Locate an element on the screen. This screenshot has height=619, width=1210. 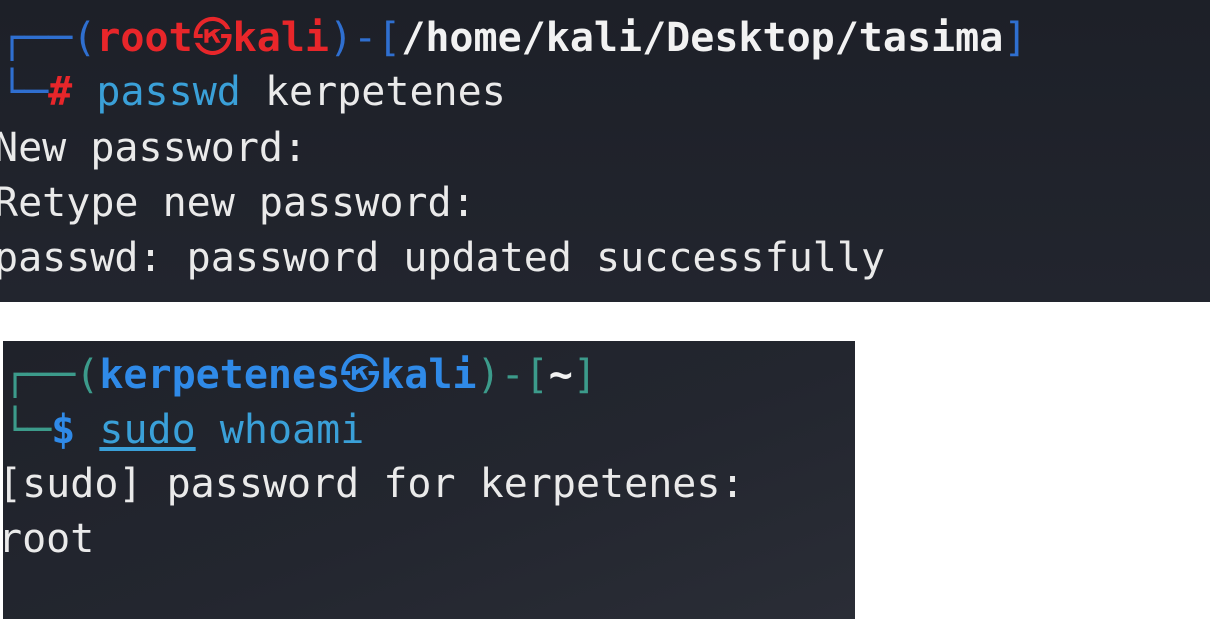
prompt-line-command: └─$ sudo whoami is located at coordinates (183, 430).